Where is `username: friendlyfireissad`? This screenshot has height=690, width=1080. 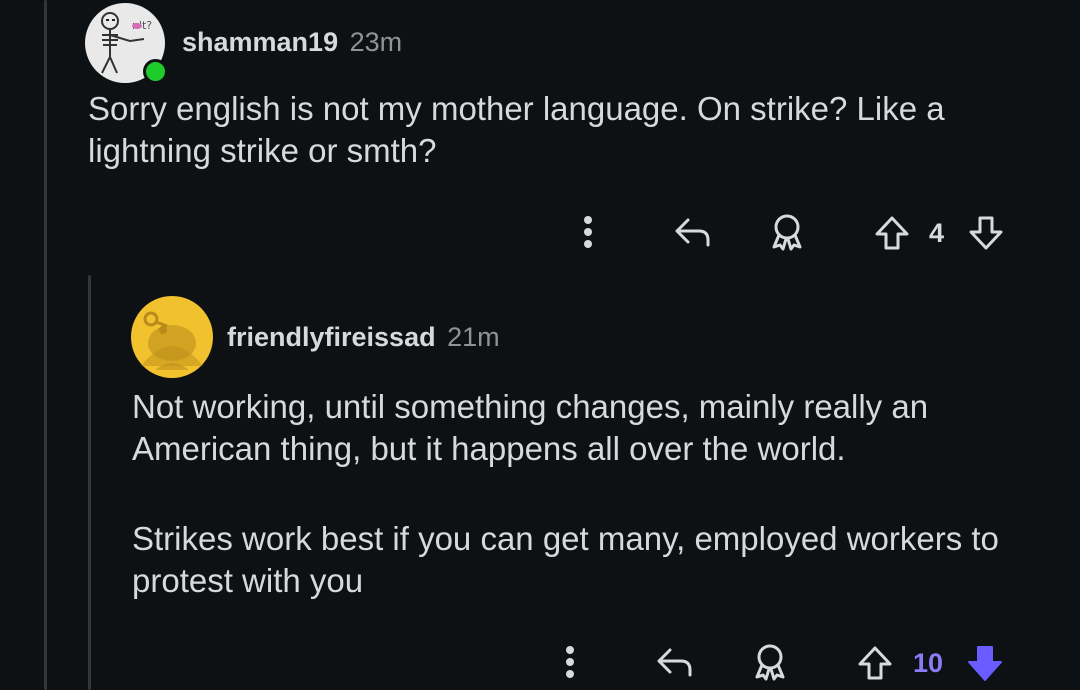 username: friendlyfireissad is located at coordinates (331, 337).